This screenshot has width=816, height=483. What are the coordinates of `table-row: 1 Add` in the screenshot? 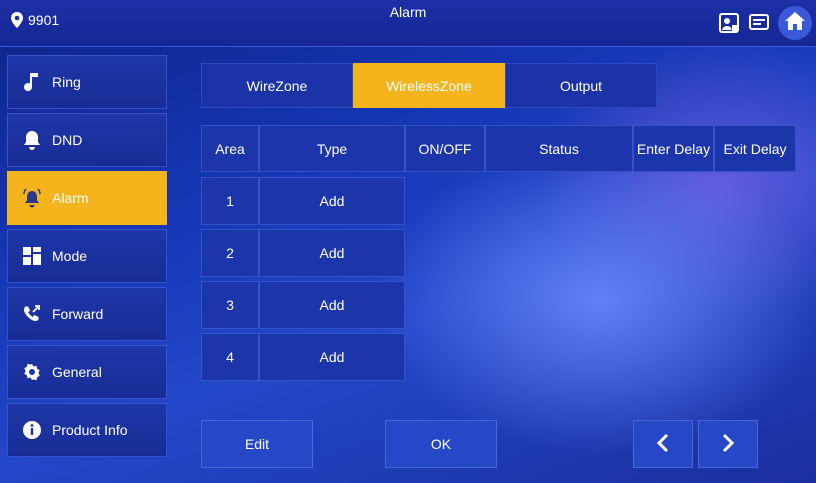 It's located at (303, 201).